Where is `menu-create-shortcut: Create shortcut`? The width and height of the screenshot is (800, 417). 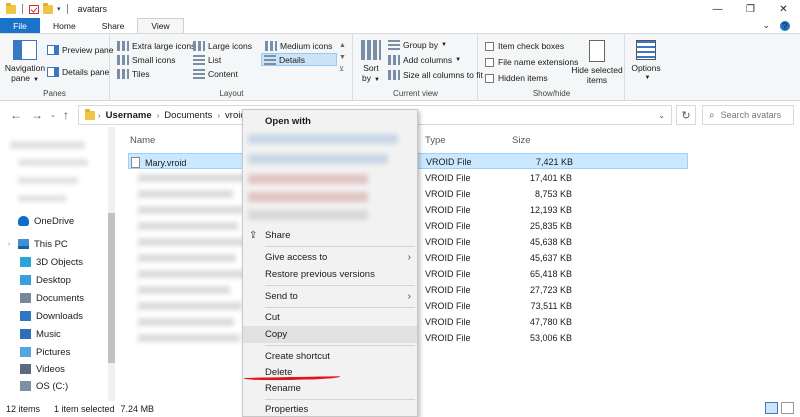
menu-create-shortcut: Create shortcut is located at coordinates (330, 356).